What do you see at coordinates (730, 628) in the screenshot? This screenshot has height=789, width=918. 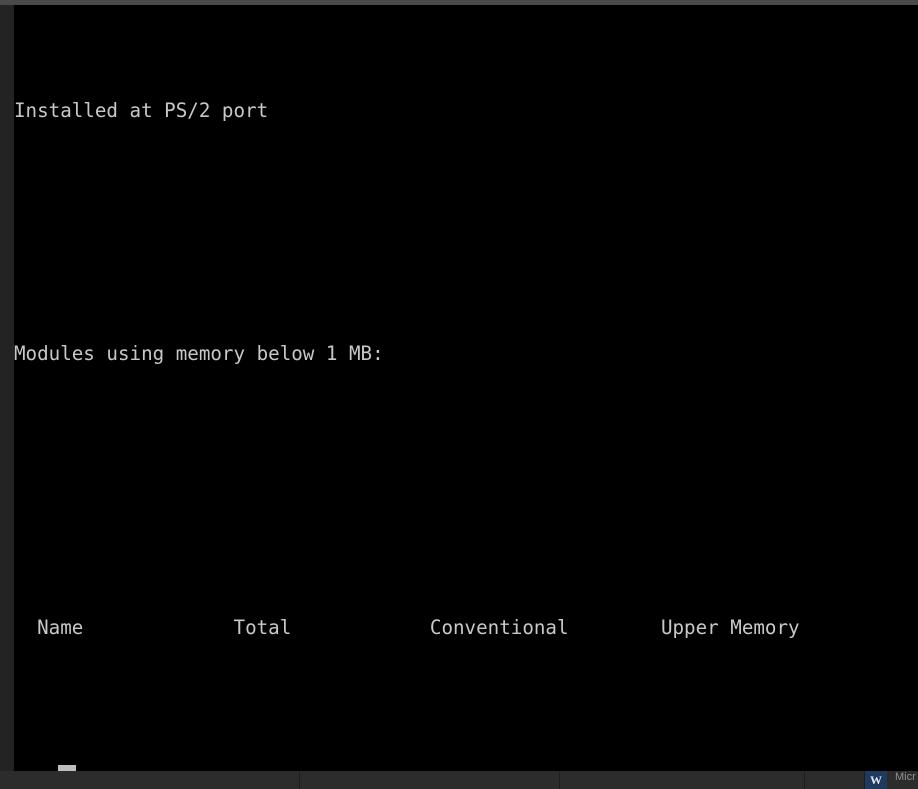 I see `header-upper: Upper Memory` at bounding box center [730, 628].